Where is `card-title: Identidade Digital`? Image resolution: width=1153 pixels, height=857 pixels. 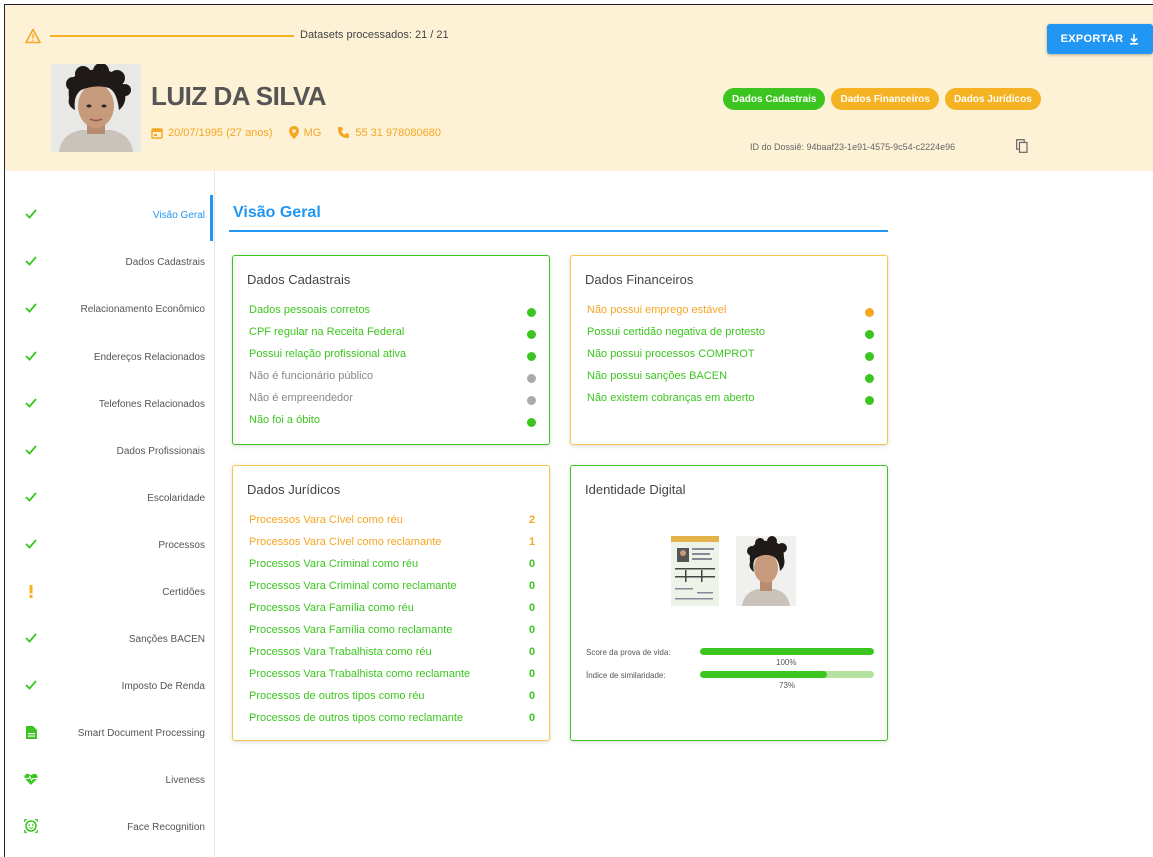
card-title: Identidade Digital is located at coordinates (635, 489).